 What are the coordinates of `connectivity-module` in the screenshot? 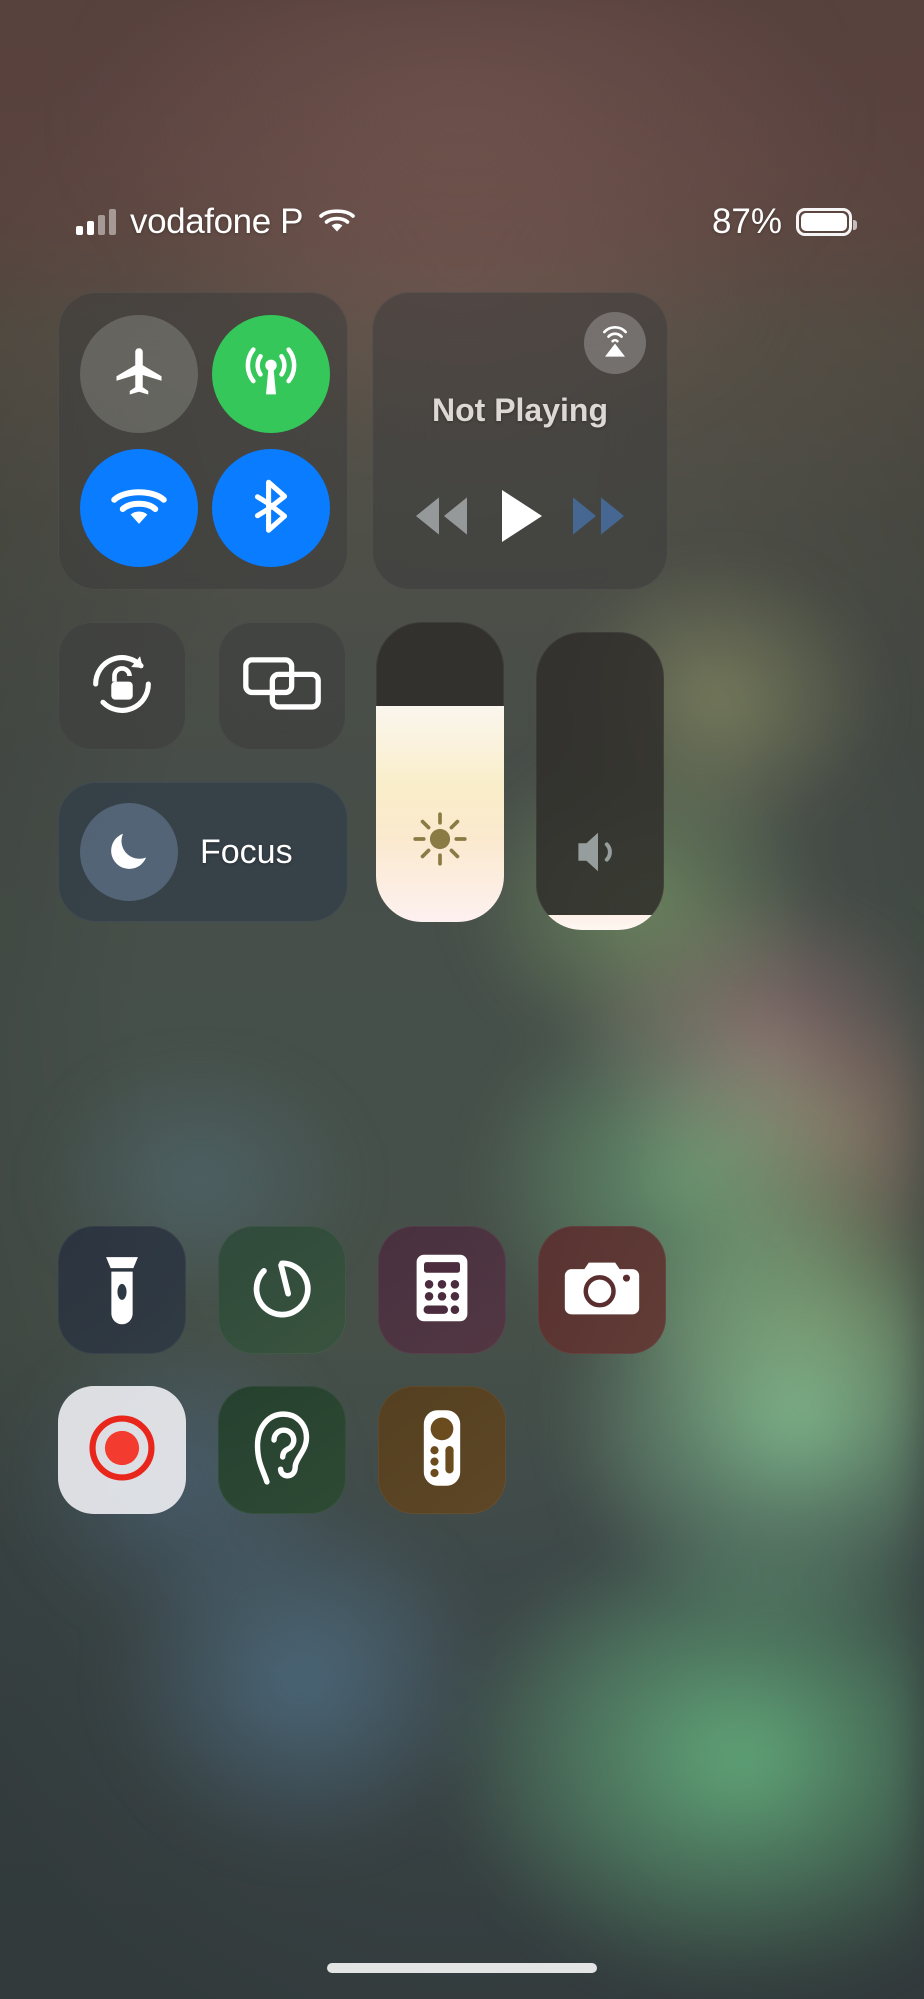 It's located at (203, 441).